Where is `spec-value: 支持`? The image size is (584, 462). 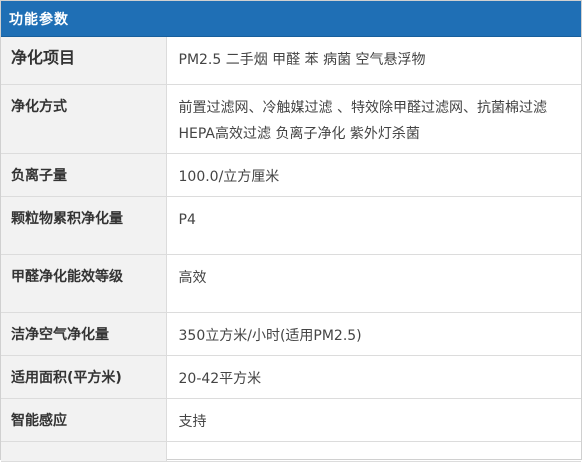
spec-value: 支持 is located at coordinates (373, 420).